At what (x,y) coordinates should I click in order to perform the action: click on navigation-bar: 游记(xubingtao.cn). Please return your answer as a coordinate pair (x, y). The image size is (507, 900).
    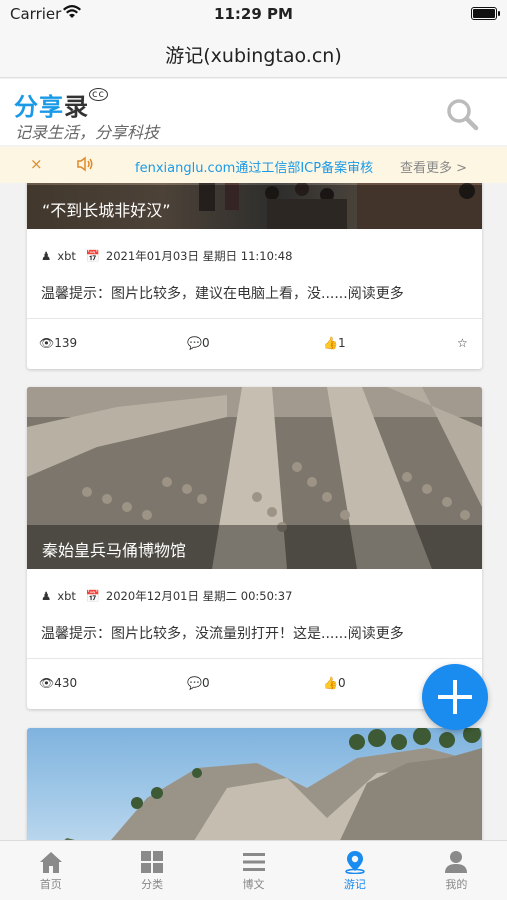
    Looking at the image, I should click on (253, 54).